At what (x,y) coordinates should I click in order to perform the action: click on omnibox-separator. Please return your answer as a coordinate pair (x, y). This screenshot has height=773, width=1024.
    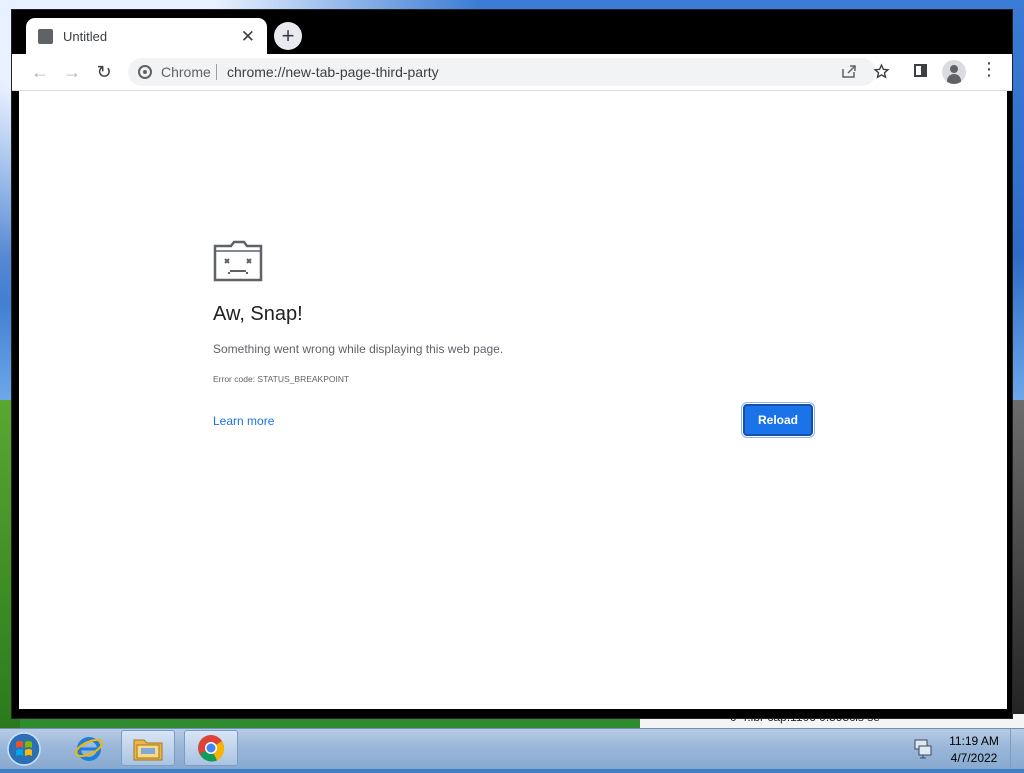
    Looking at the image, I should click on (216, 72).